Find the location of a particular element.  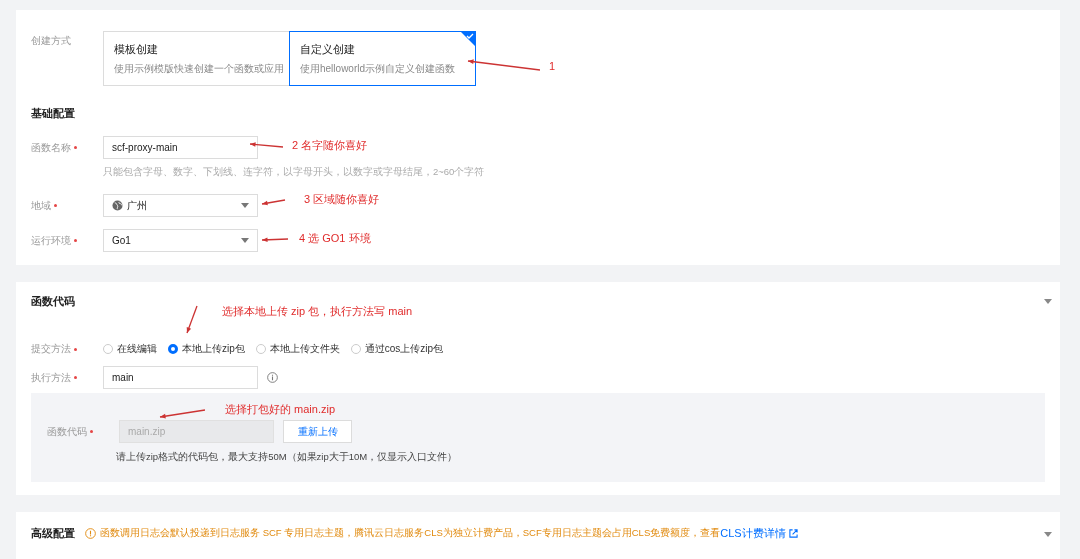

field-label: 地域 is located at coordinates (41, 205).